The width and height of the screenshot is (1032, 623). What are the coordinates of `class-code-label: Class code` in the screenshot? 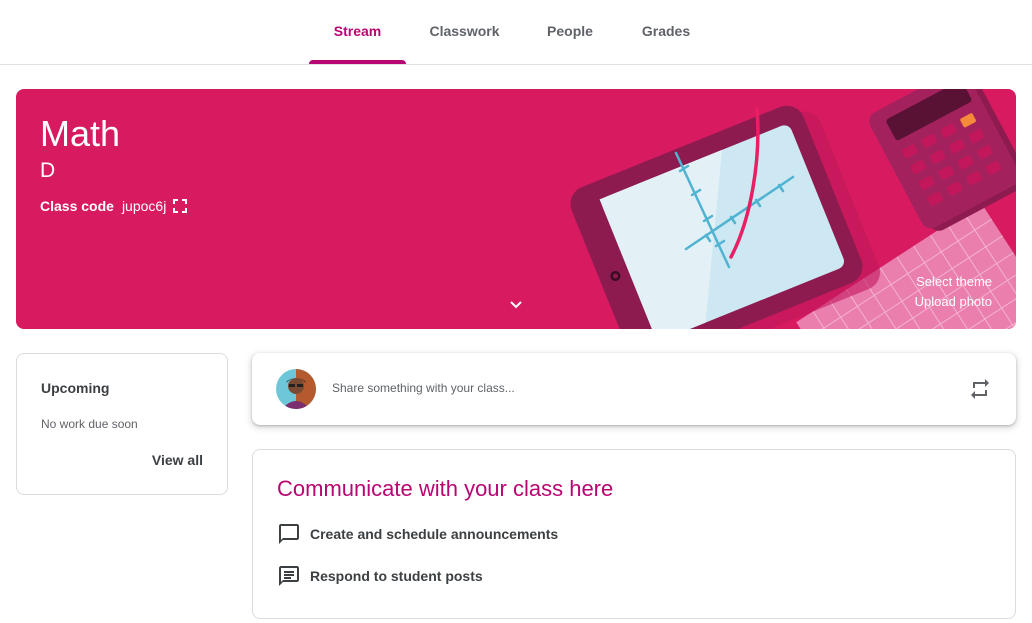 It's located at (77, 206).